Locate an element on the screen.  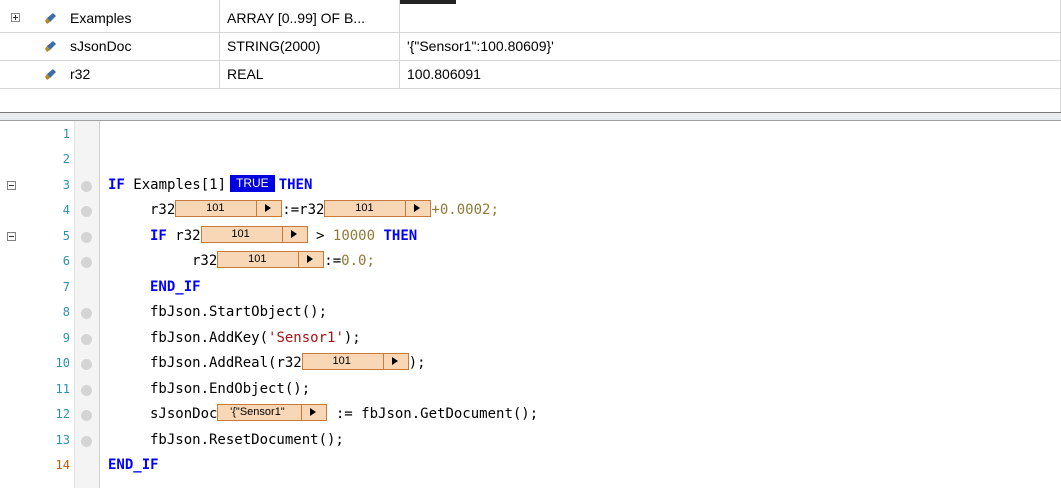
watch-name: r32 is located at coordinates (80, 74).